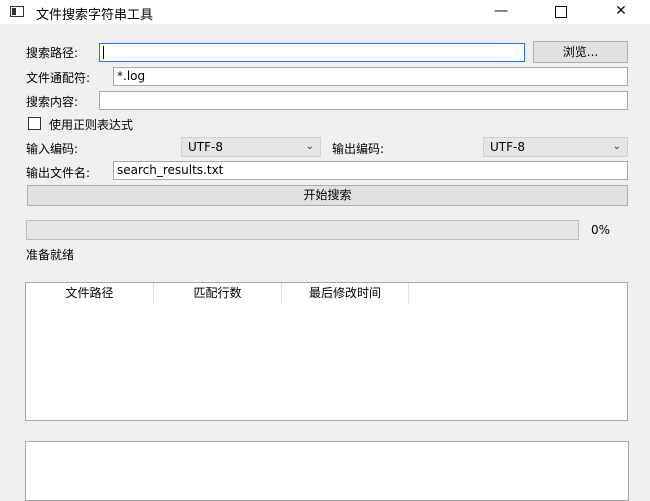 The image size is (650, 501). Describe the element at coordinates (312, 52) in the screenshot. I see `search-path-input` at that location.